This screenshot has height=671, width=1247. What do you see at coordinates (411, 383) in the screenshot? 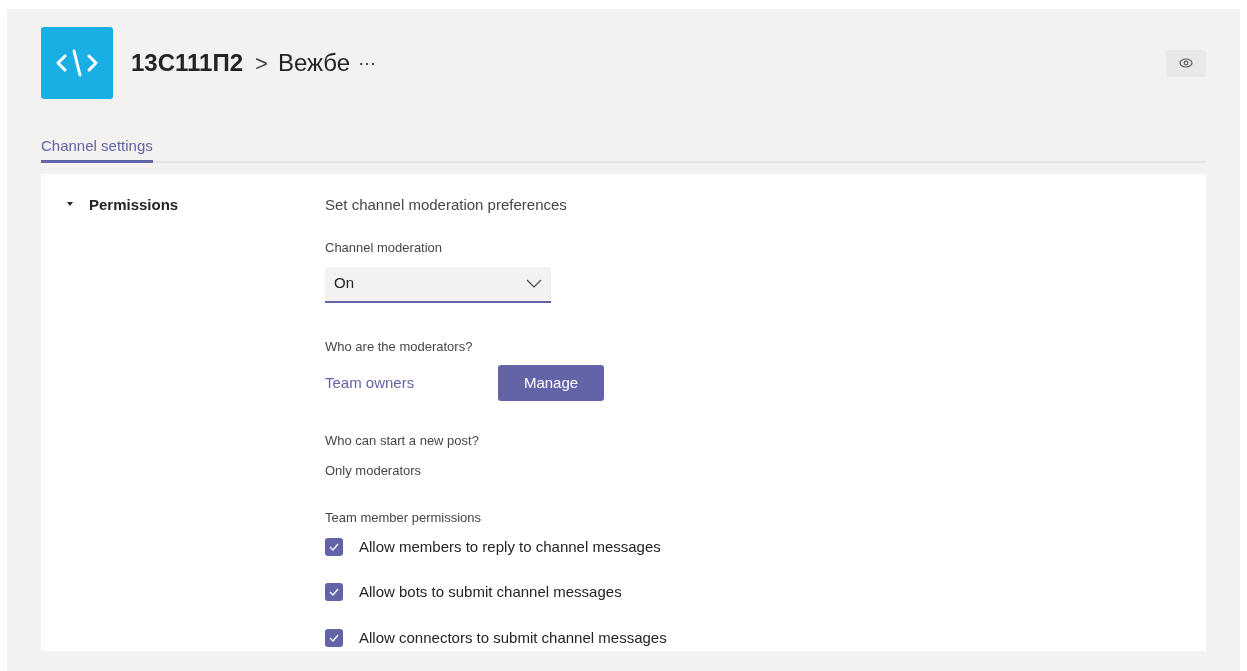
I see `team-owners-link: Team owners` at bounding box center [411, 383].